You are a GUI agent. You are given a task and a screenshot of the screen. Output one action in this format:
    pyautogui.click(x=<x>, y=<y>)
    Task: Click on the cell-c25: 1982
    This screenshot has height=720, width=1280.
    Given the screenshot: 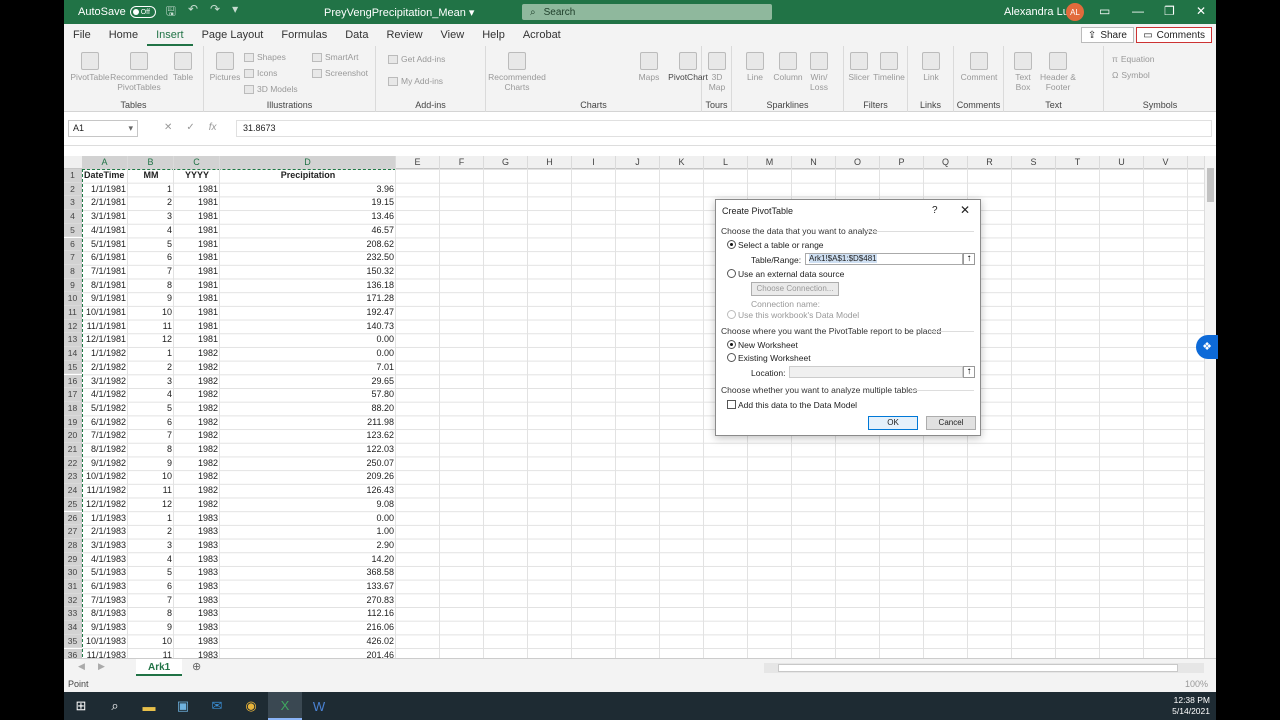 What is the action you would take?
    pyautogui.click(x=197, y=505)
    